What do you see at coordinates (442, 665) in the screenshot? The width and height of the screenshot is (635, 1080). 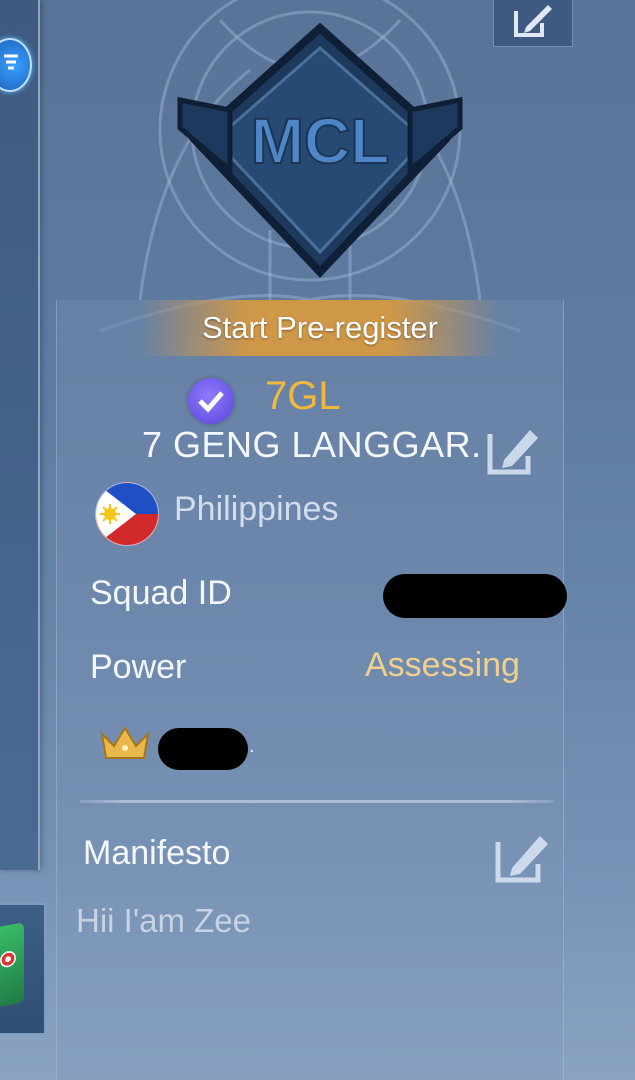 I see `power-value: Assessing` at bounding box center [442, 665].